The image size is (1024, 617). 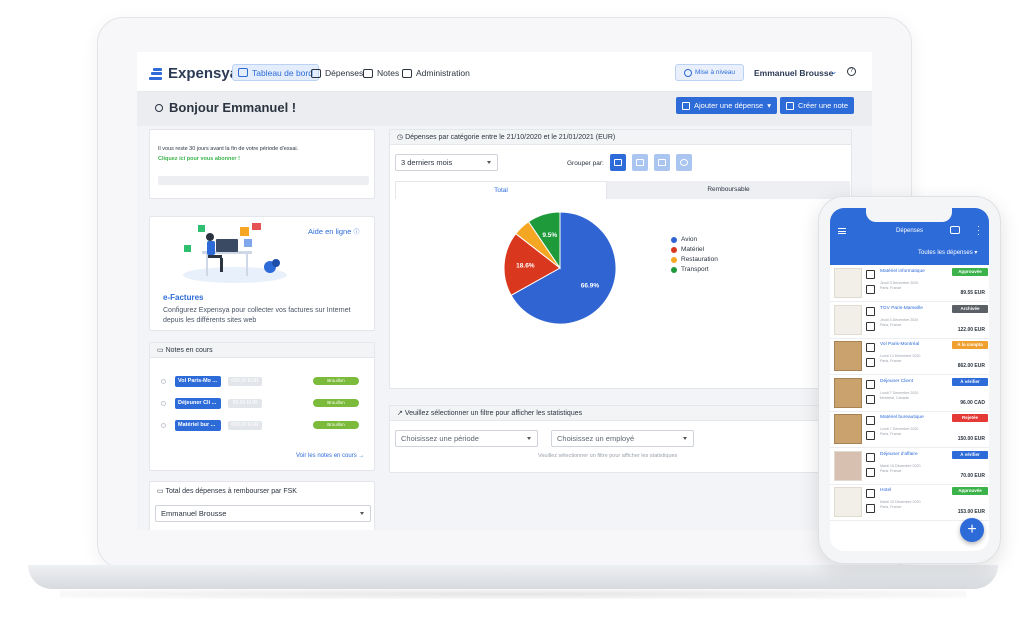 What do you see at coordinates (971, 366) in the screenshot?
I see `expense-amount: 862.00 EUR` at bounding box center [971, 366].